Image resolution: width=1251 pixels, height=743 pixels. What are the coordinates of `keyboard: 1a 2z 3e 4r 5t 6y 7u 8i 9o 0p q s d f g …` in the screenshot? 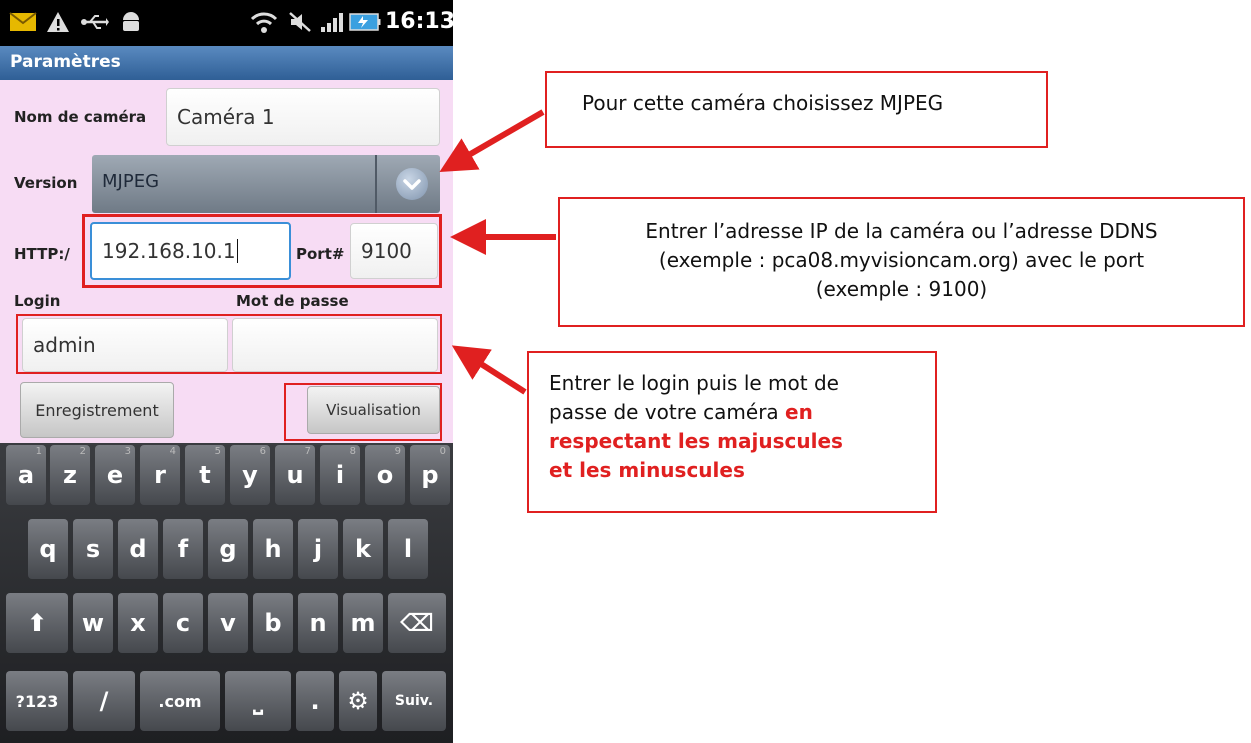 It's located at (226, 593).